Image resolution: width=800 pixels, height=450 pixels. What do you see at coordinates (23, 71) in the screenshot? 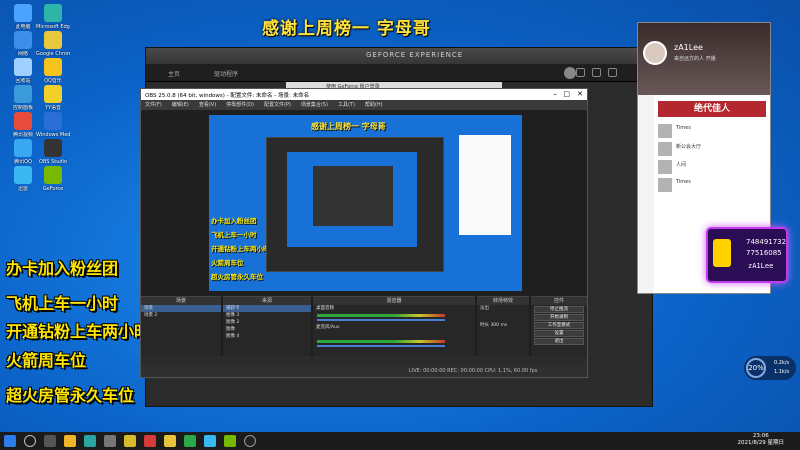
I see `desktop-icon: 回收站` at bounding box center [23, 71].